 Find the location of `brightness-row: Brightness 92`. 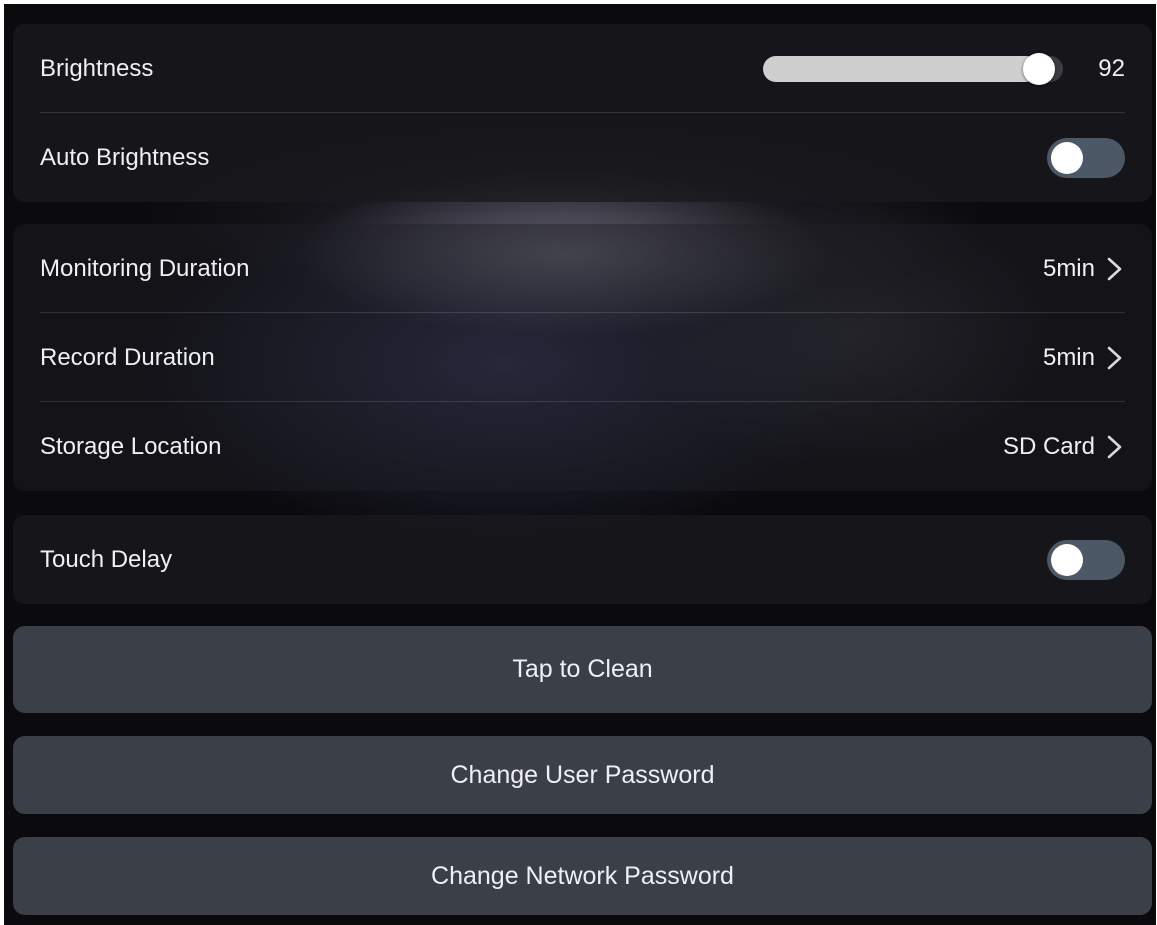

brightness-row: Brightness 92 is located at coordinates (582, 68).